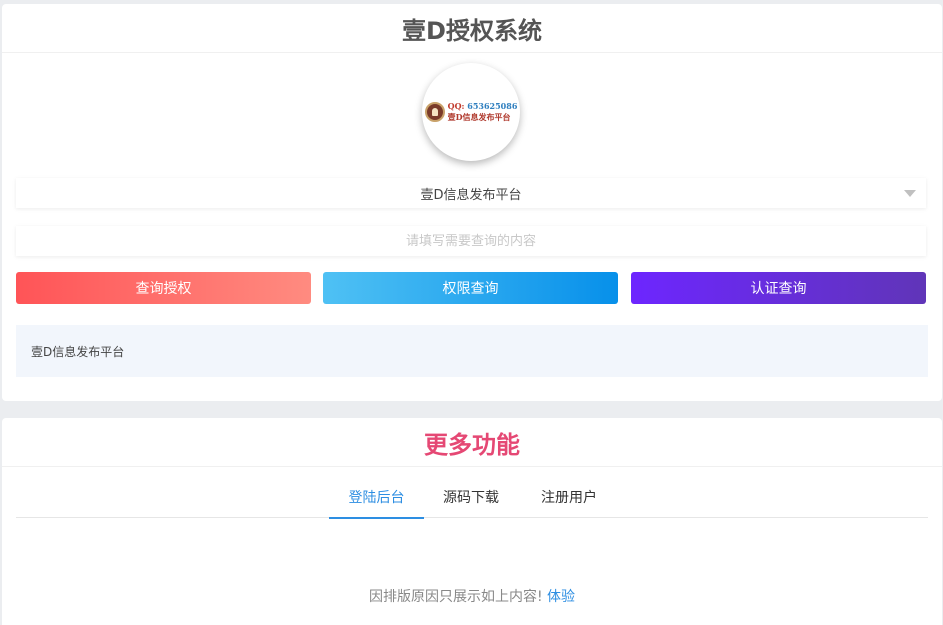 This screenshot has width=943, height=625. What do you see at coordinates (435, 112) in the screenshot?
I see `logo-seal-icon` at bounding box center [435, 112].